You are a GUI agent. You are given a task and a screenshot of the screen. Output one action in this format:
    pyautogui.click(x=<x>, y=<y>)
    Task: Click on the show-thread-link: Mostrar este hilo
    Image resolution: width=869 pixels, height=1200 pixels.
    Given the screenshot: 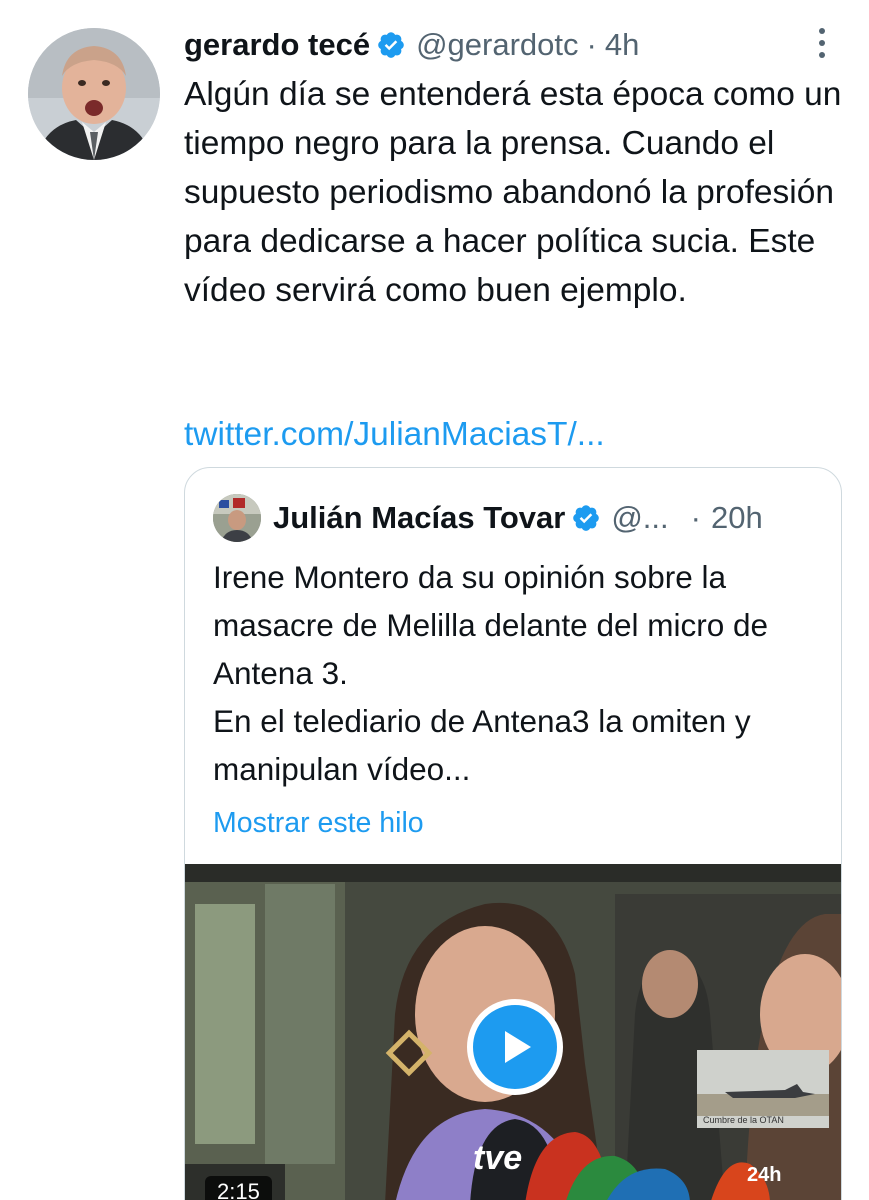 What is the action you would take?
    pyautogui.click(x=318, y=823)
    